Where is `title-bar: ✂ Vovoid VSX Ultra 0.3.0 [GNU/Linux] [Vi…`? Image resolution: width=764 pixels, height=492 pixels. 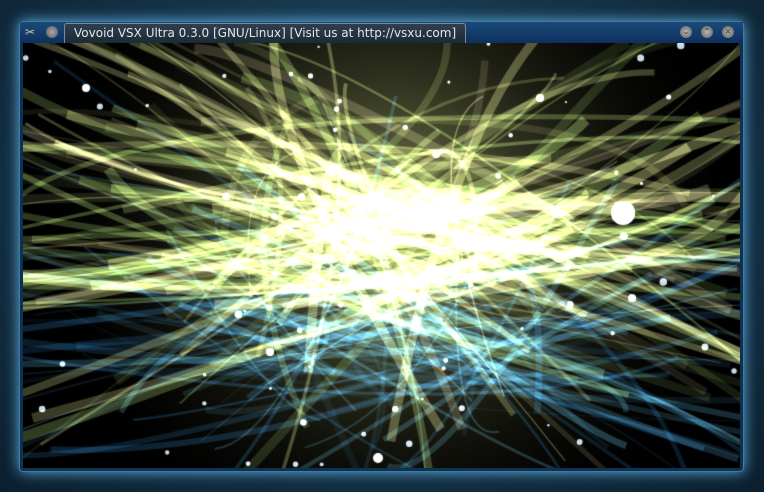 title-bar: ✂ Vovoid VSX Ultra 0.3.0 [GNU/Linux] [Vi… is located at coordinates (381, 32).